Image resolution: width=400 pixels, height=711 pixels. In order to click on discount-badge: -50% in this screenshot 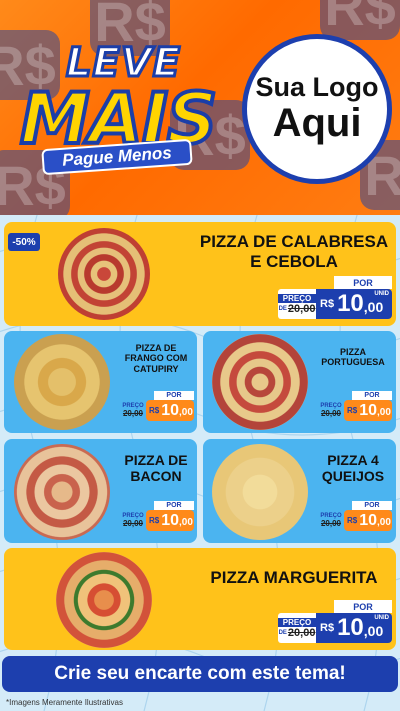, I will do `click(24, 242)`.